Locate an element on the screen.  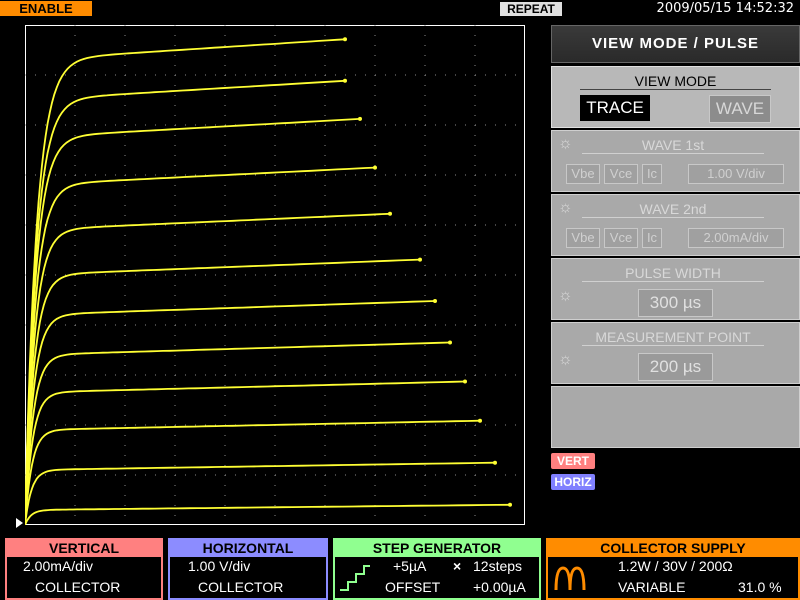
offset-value: +0.00µA is located at coordinates (499, 587).